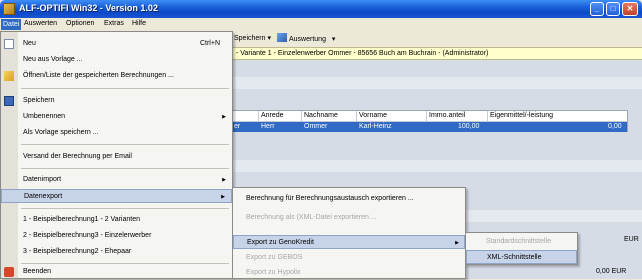 This screenshot has width=642, height=280. Describe the element at coordinates (116, 101) in the screenshot. I see `menu-item-save: Speichern` at that location.